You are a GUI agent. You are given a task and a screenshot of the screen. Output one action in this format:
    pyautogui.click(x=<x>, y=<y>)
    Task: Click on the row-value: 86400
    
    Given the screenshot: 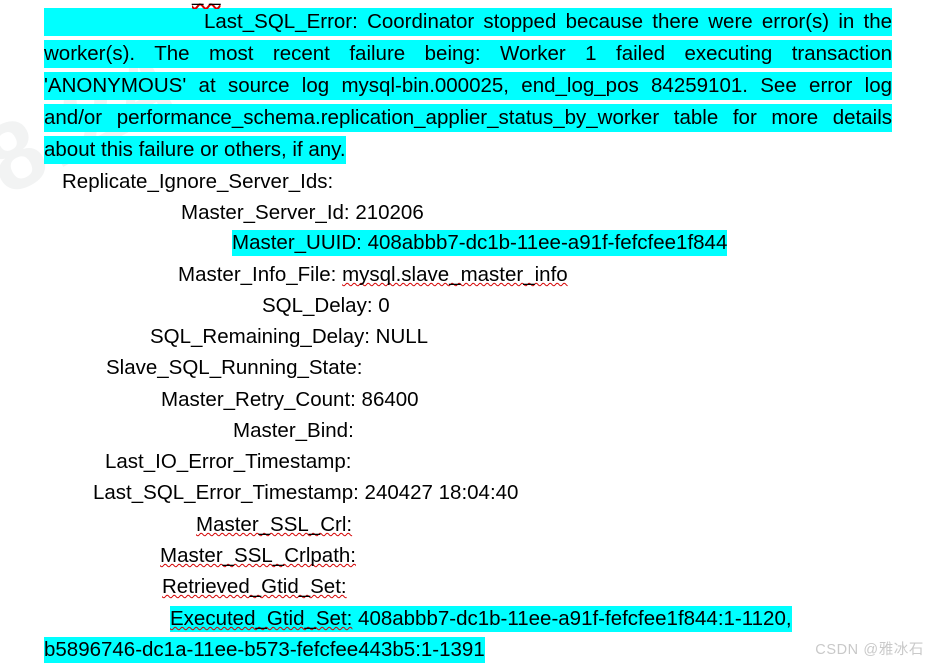 What is the action you would take?
    pyautogui.click(x=390, y=399)
    